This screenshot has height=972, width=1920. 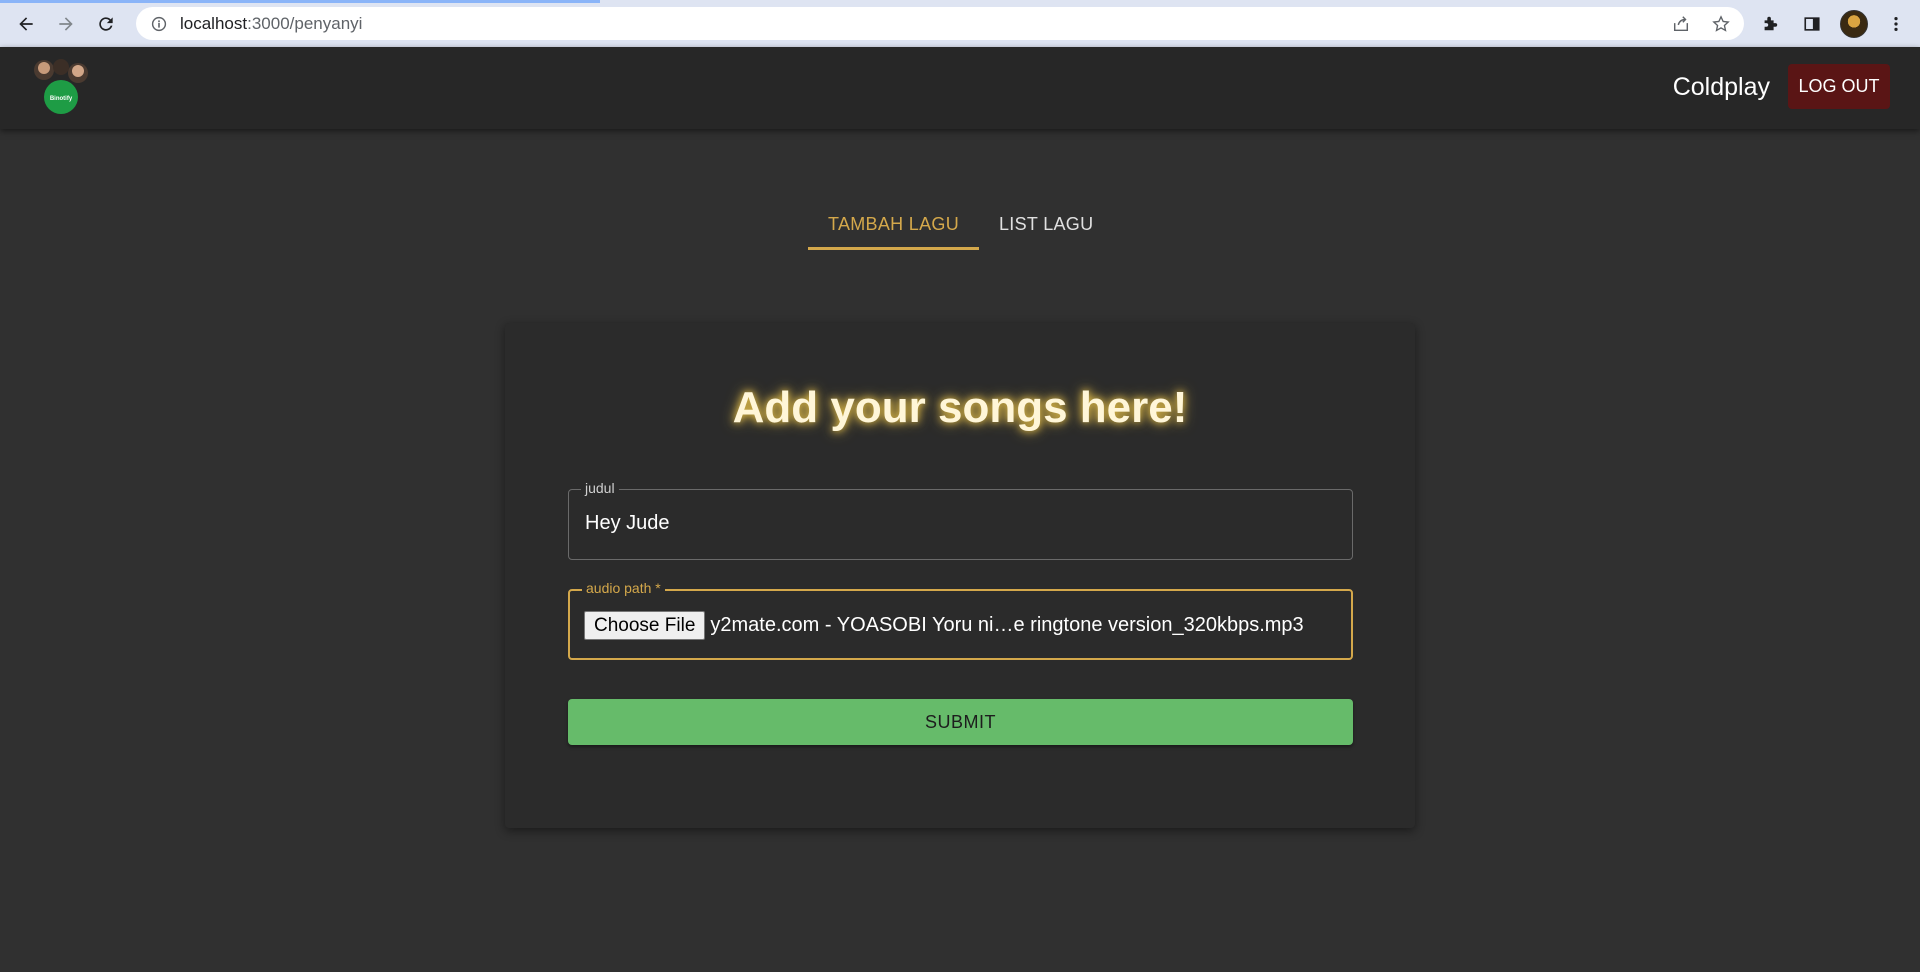 I want to click on url-path: :3000/penyanyi, so click(x=305, y=23).